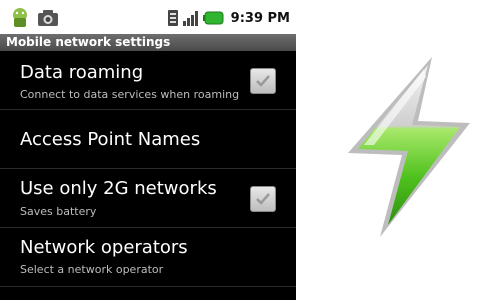 This screenshot has height=300, width=500. I want to click on setting-summary: Connect to data services when roaming, so click(130, 94).